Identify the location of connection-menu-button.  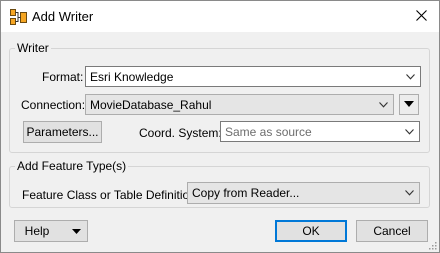
(409, 104).